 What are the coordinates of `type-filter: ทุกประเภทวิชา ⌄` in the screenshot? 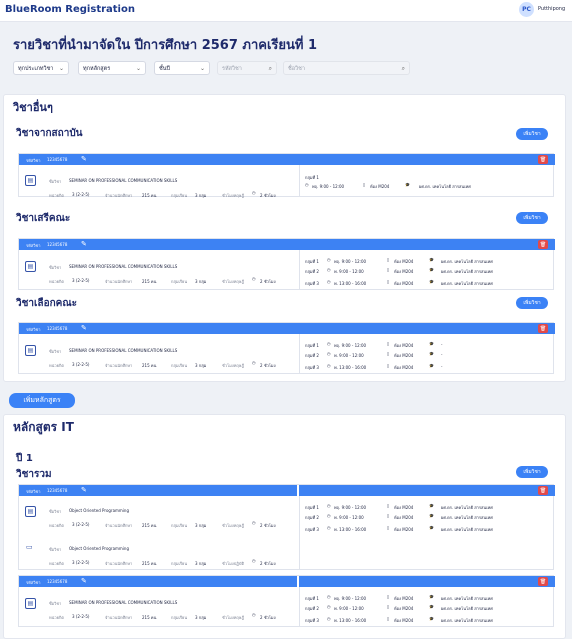 It's located at (41, 68).